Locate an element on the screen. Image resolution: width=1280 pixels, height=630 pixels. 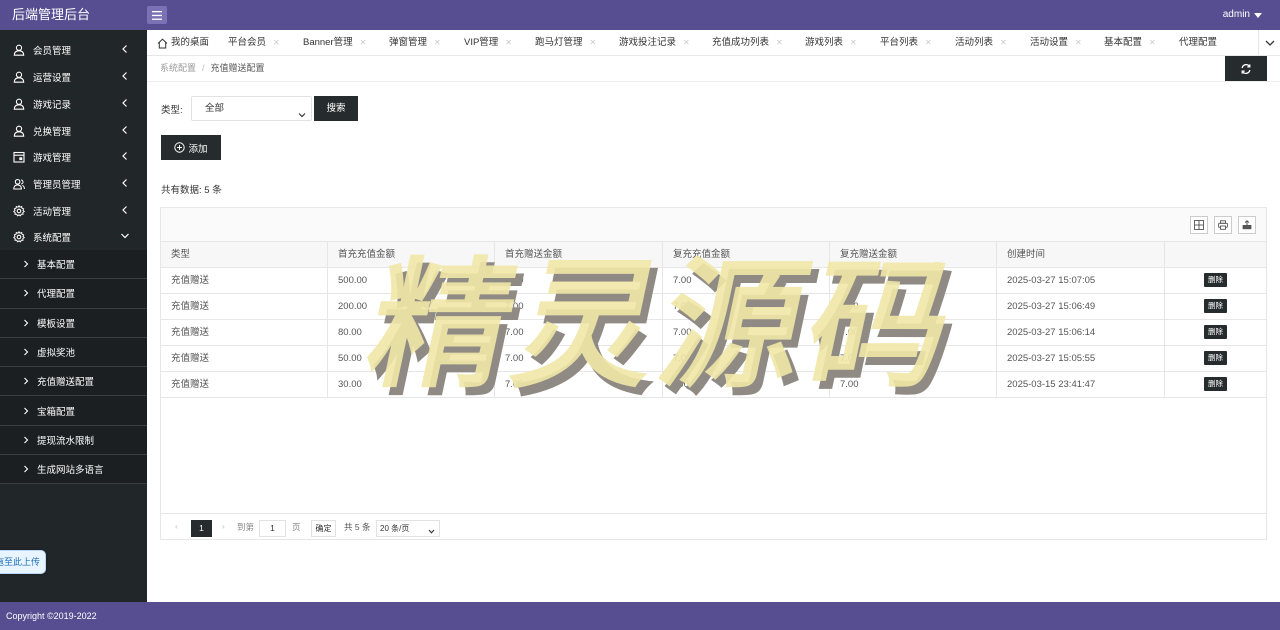
column-header: 复充赠送金额 is located at coordinates (913, 255).